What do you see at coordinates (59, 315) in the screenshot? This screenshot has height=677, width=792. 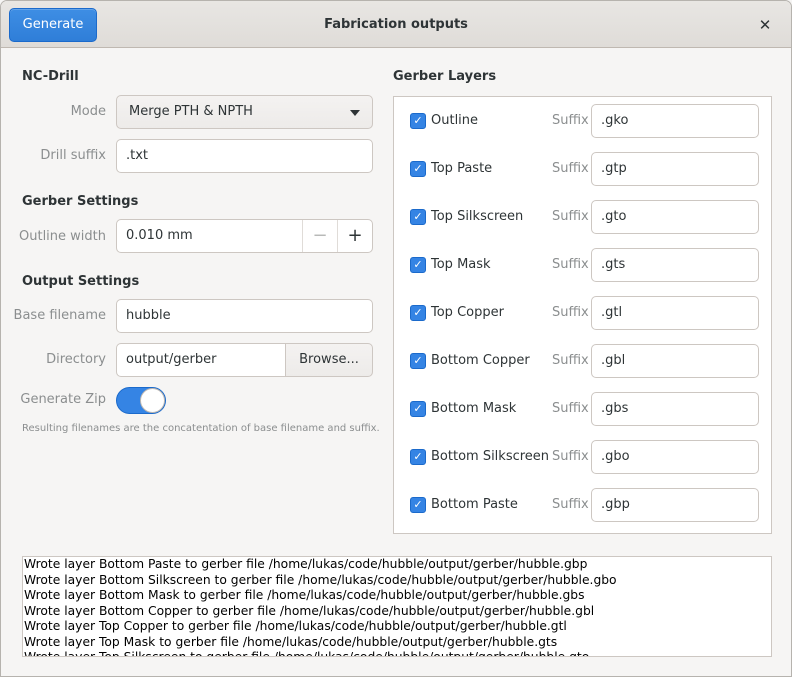 I see `base-filename-label: Base filename` at bounding box center [59, 315].